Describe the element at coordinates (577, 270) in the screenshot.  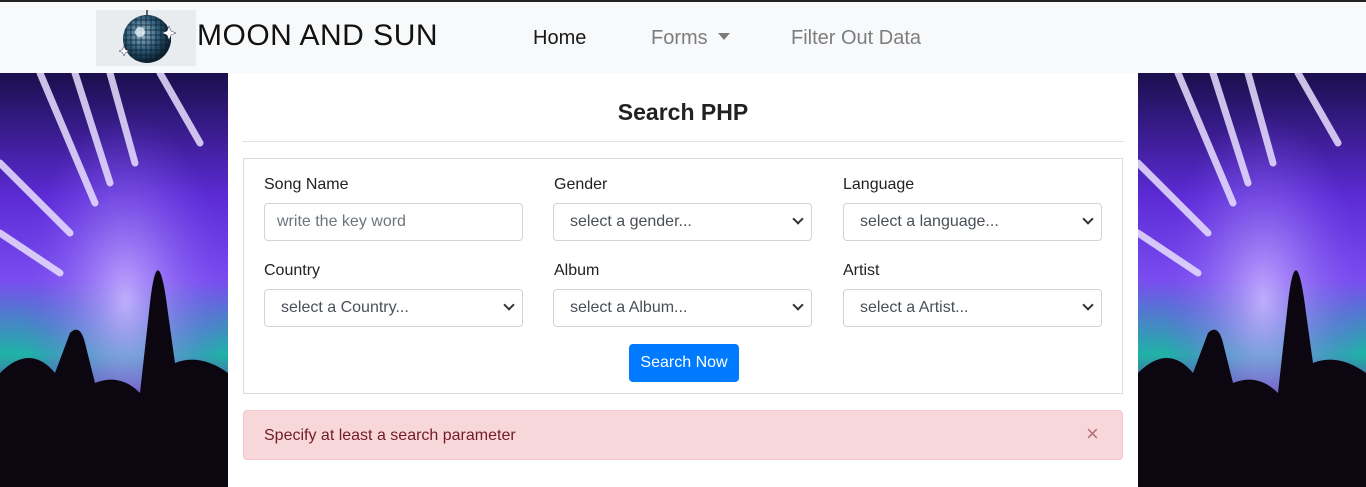
I see `album-label: Album` at that location.